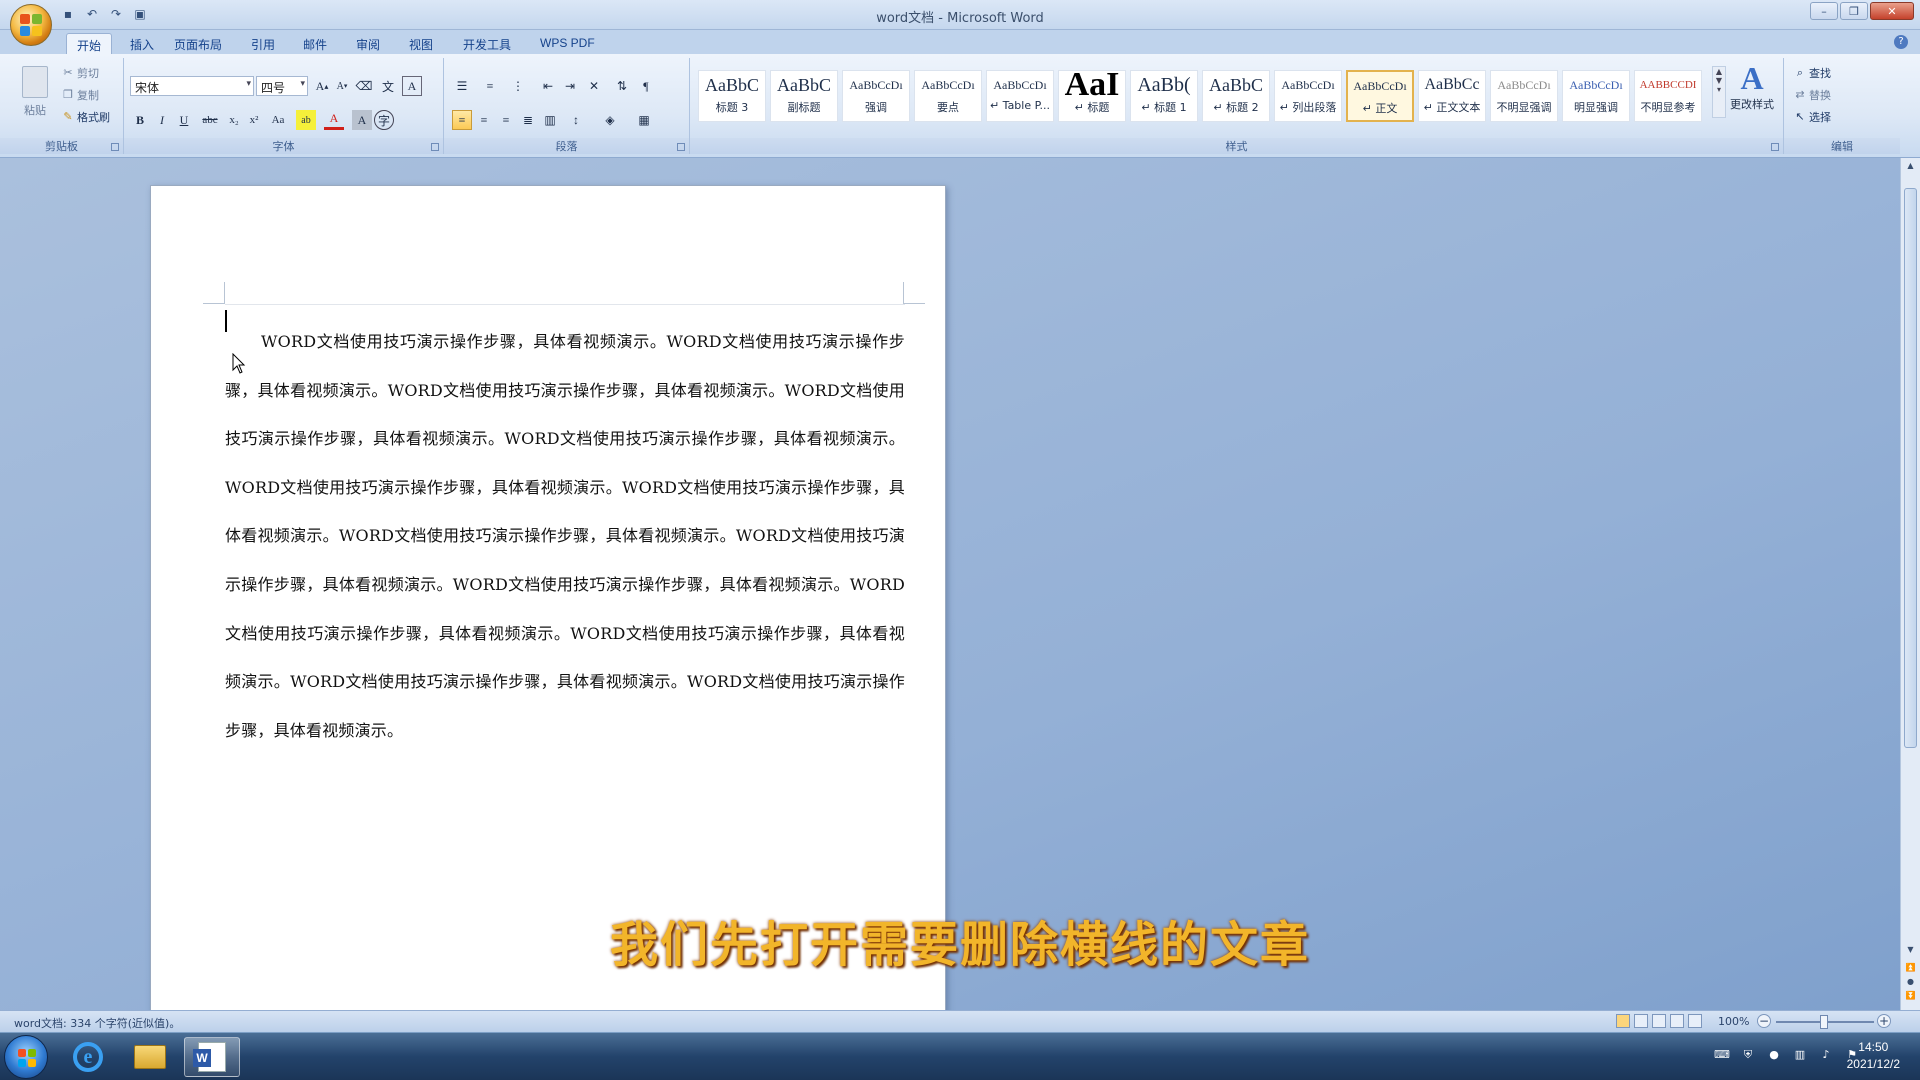 The width and height of the screenshot is (1920, 1080). Describe the element at coordinates (518, 86) in the screenshot. I see `multilevel-list-icon: ⋮` at that location.